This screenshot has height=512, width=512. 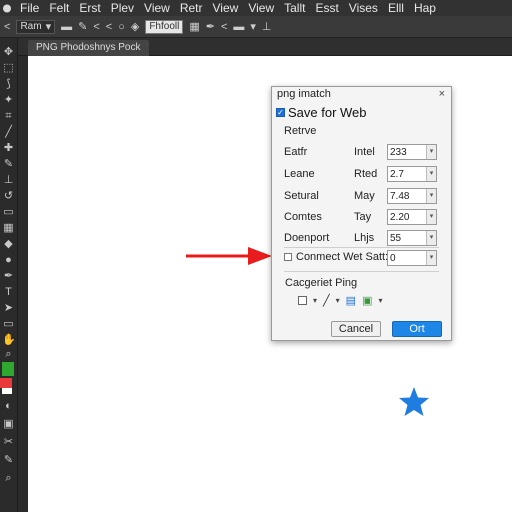 I want to click on history-brush-icon: ↺, so click(x=8, y=196).